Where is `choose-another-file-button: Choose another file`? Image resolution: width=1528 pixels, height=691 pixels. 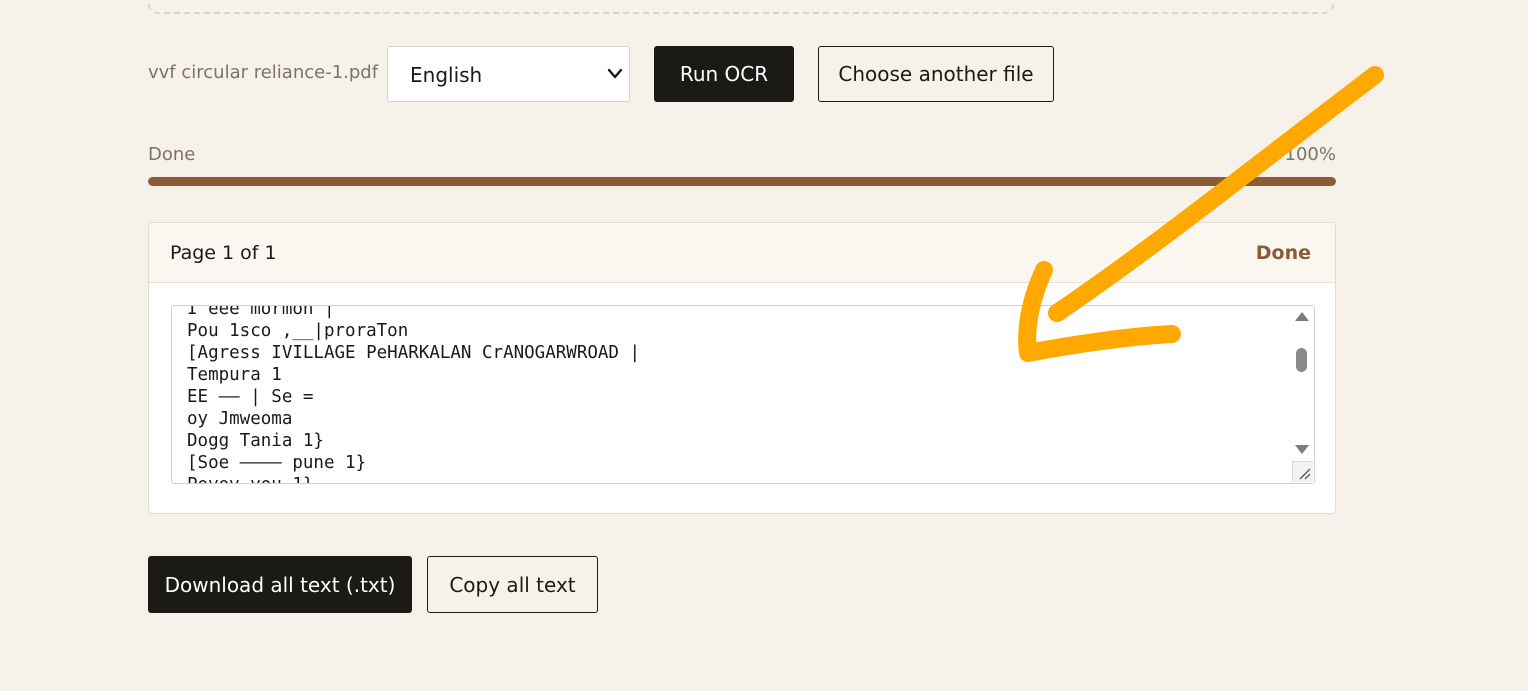 choose-another-file-button: Choose another file is located at coordinates (936, 74).